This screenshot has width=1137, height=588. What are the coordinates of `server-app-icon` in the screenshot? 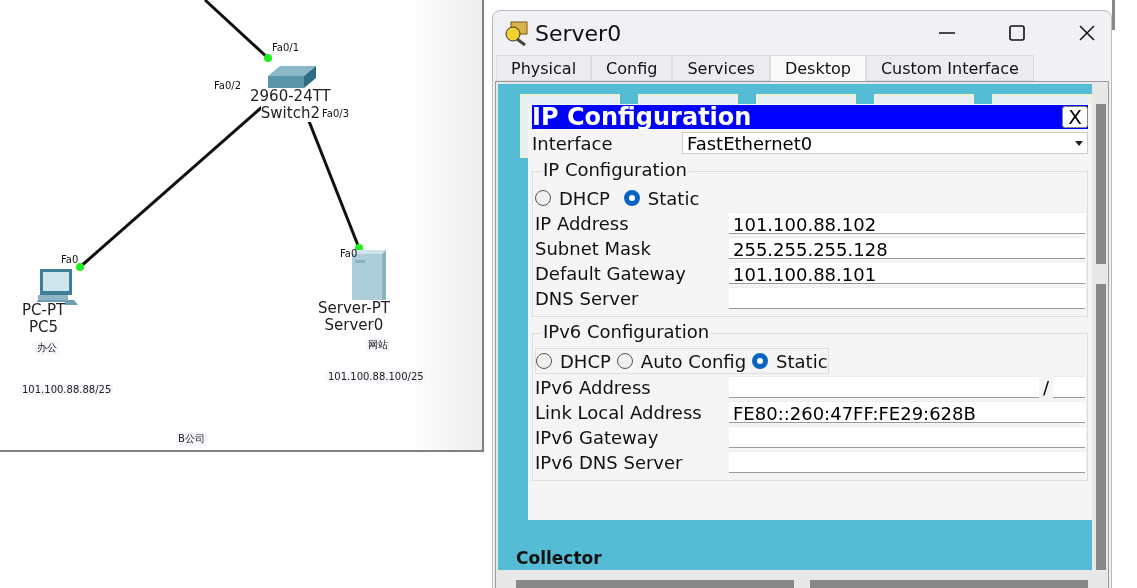 It's located at (517, 33).